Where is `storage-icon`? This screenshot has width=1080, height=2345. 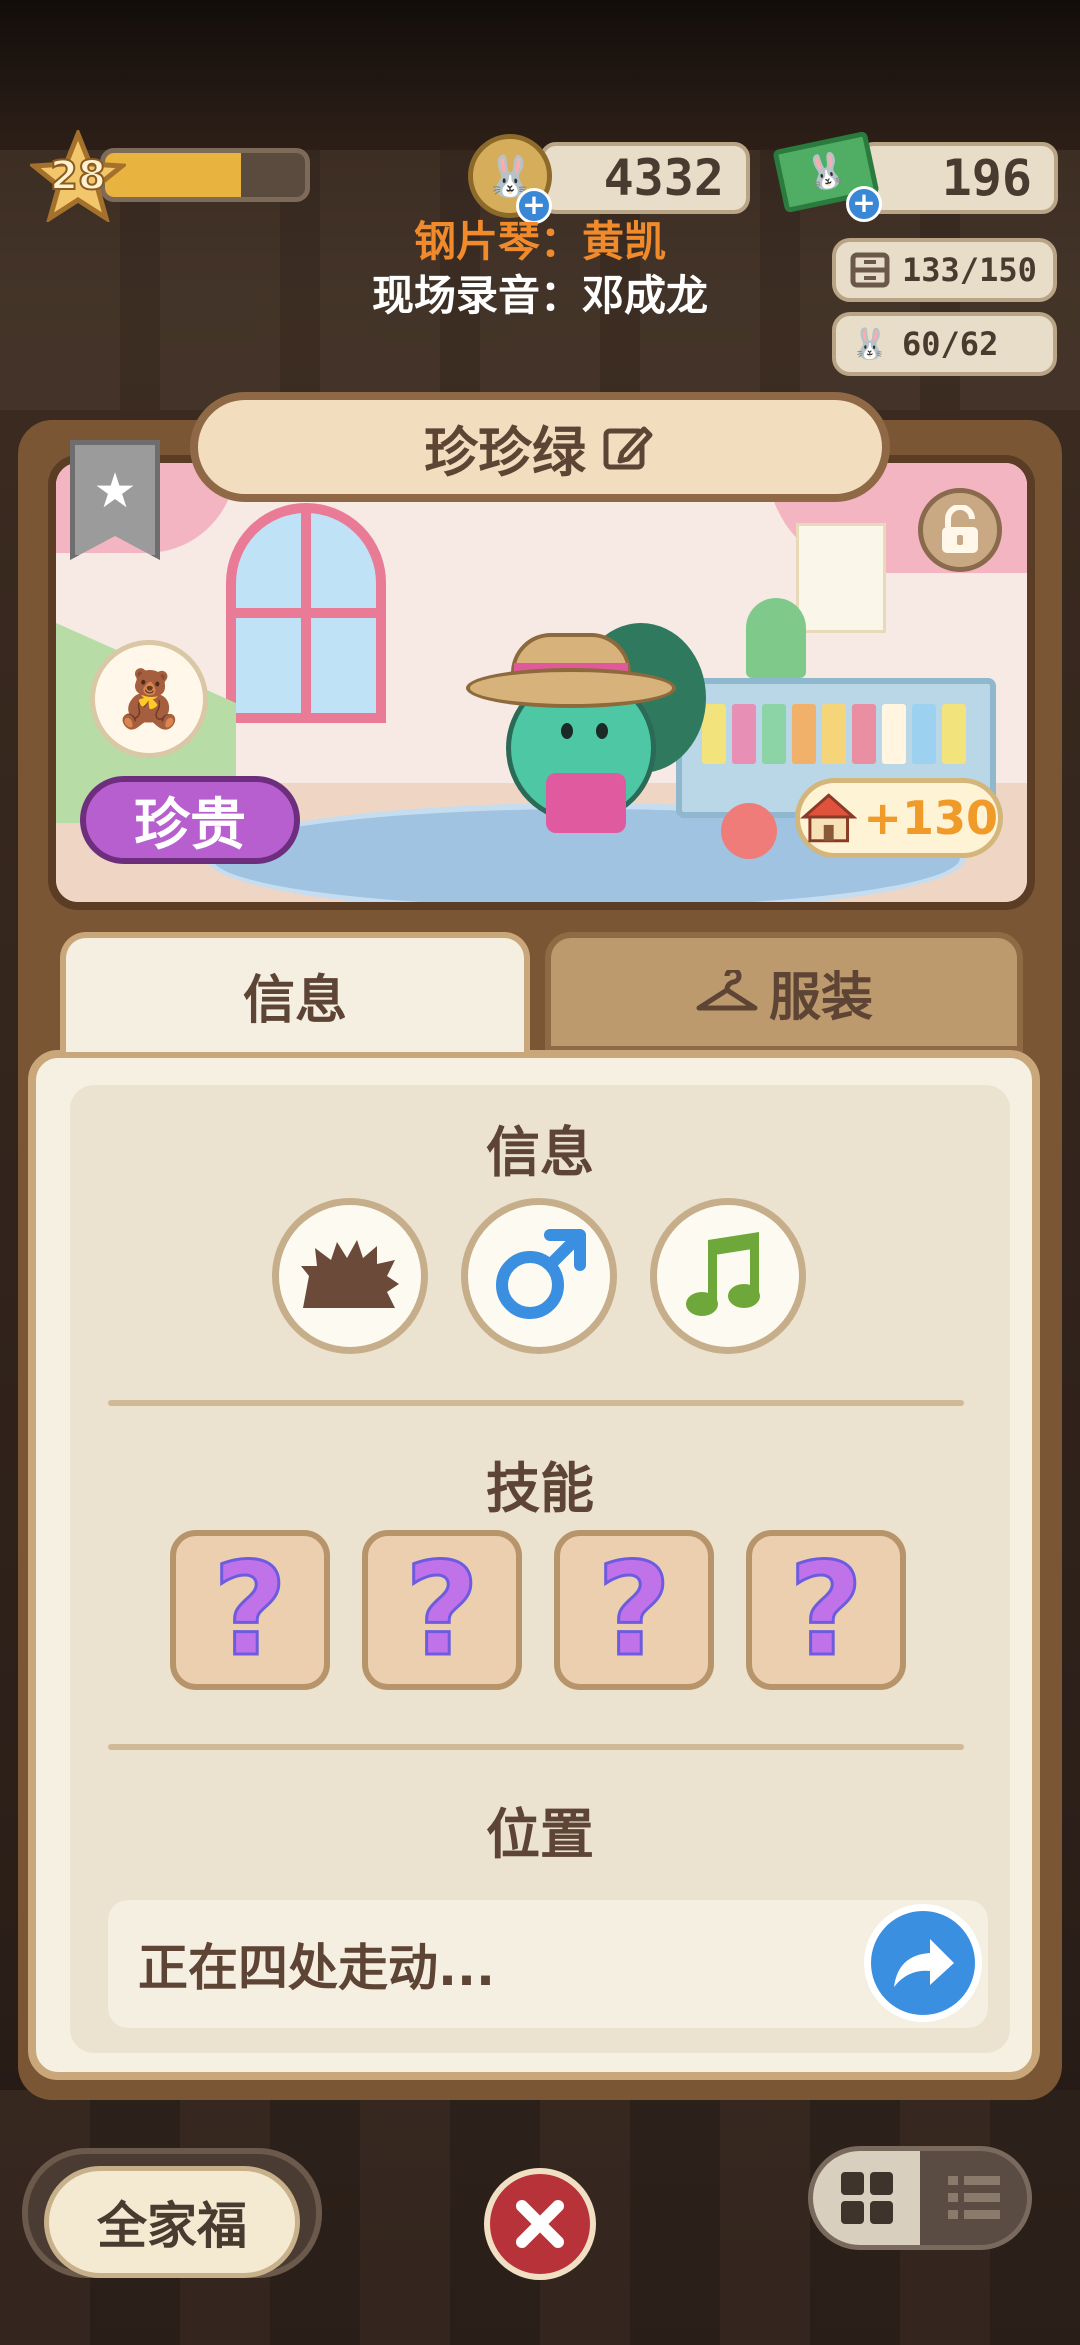 storage-icon is located at coordinates (870, 270).